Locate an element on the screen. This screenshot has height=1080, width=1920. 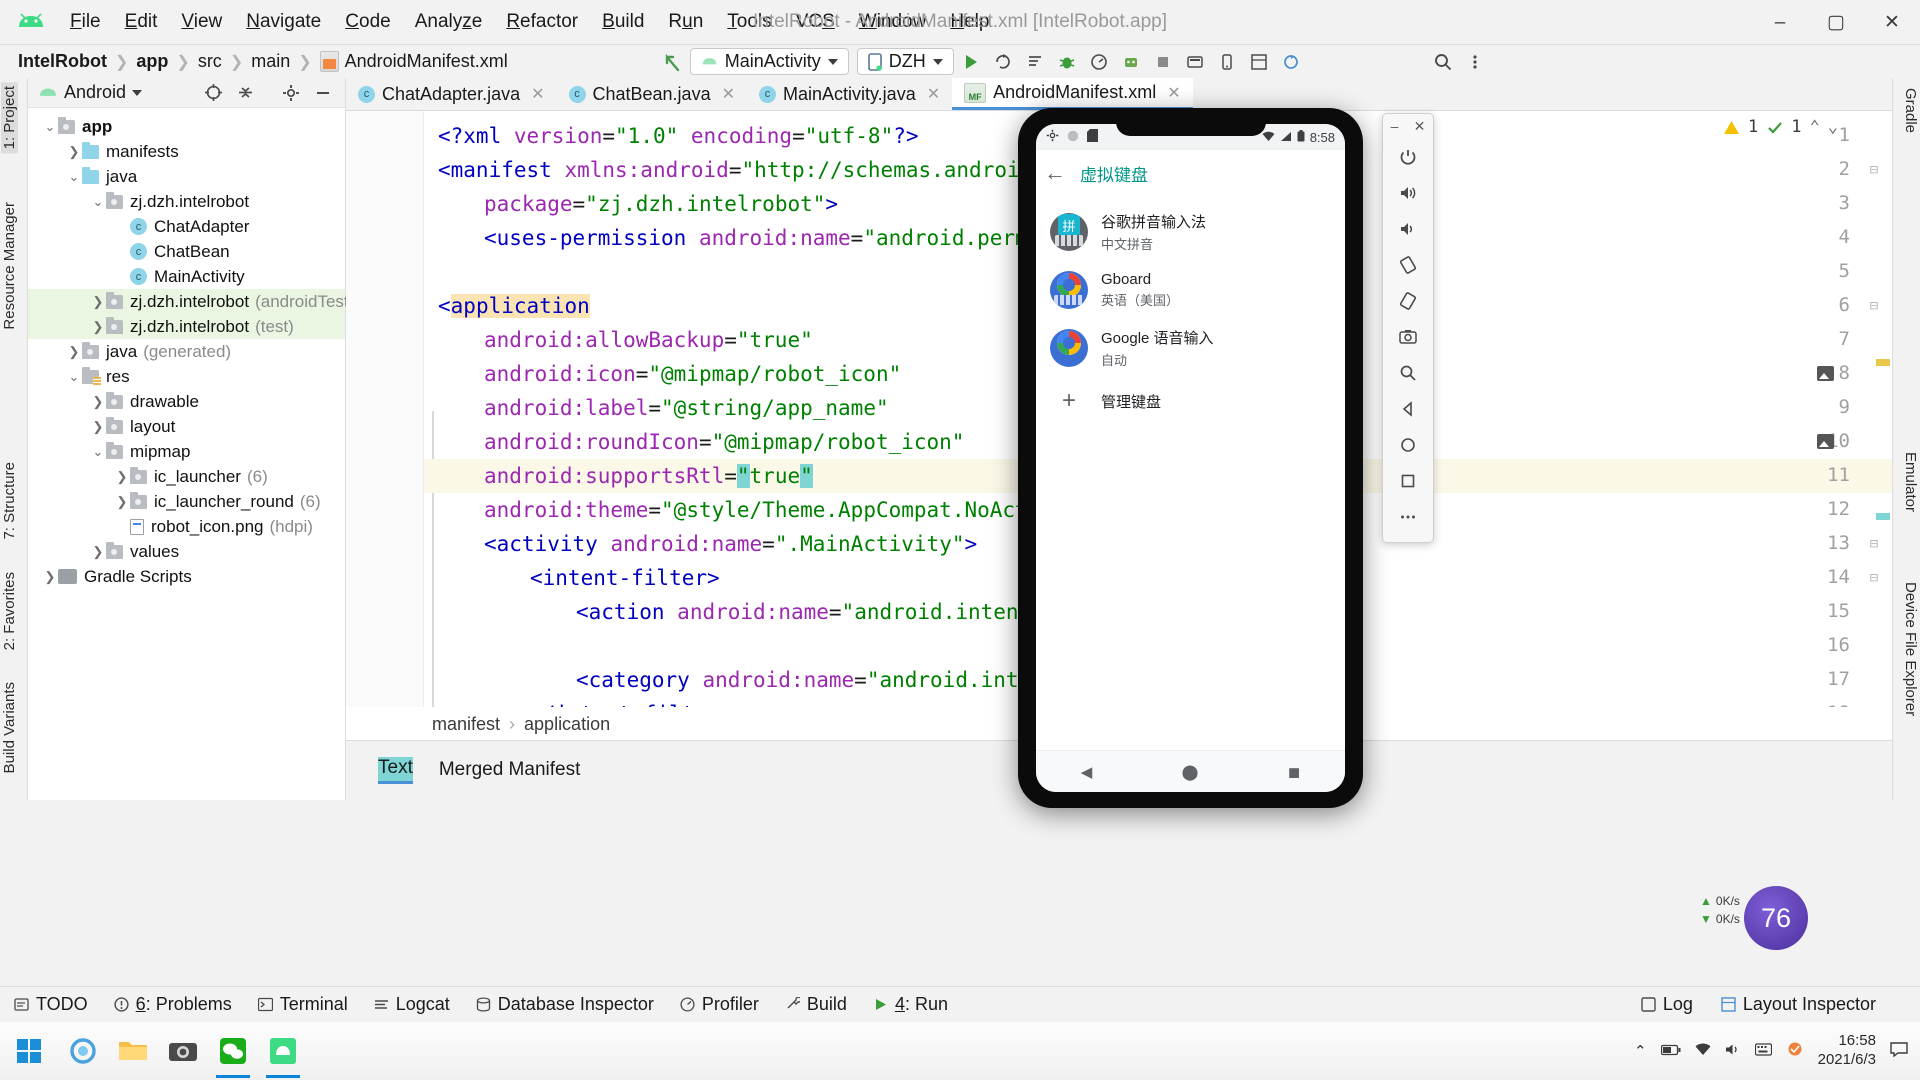
bottom-tool-logcat: Logcat is located at coordinates (412, 1004).